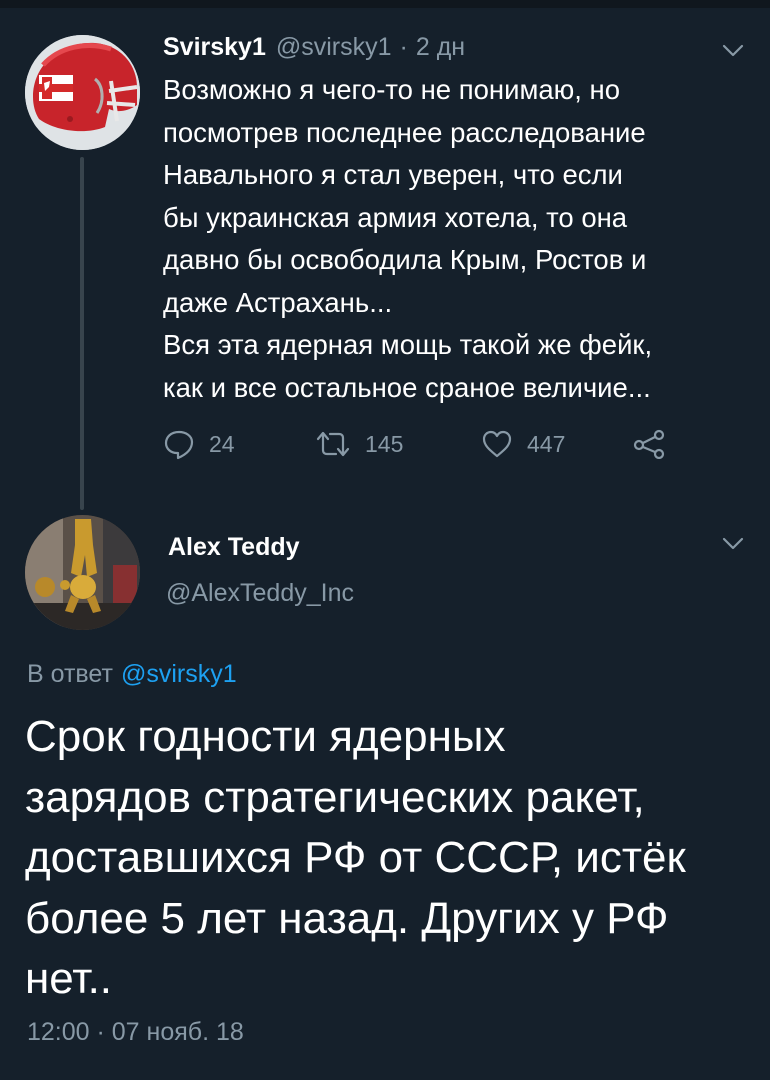 The height and width of the screenshot is (1080, 770). Describe the element at coordinates (404, 132) in the screenshot. I see `tweet-text-line: посмотрев последнее расследование` at that location.